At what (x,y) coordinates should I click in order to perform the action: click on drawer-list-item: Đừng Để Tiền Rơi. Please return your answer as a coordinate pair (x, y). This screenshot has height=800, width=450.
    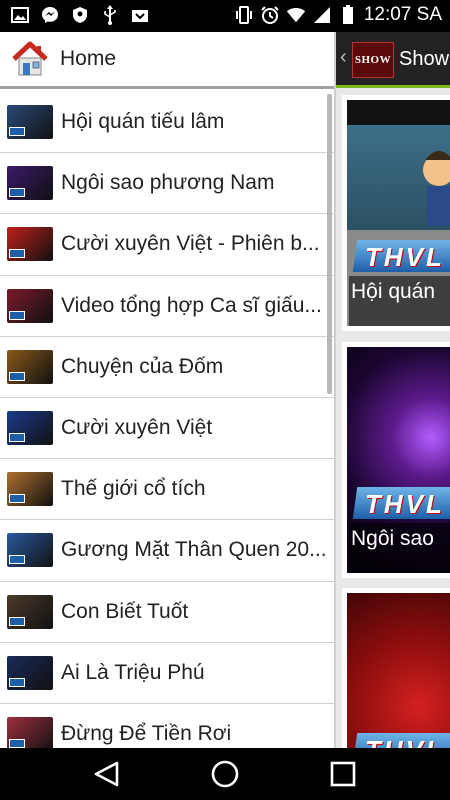
    Looking at the image, I should click on (167, 726).